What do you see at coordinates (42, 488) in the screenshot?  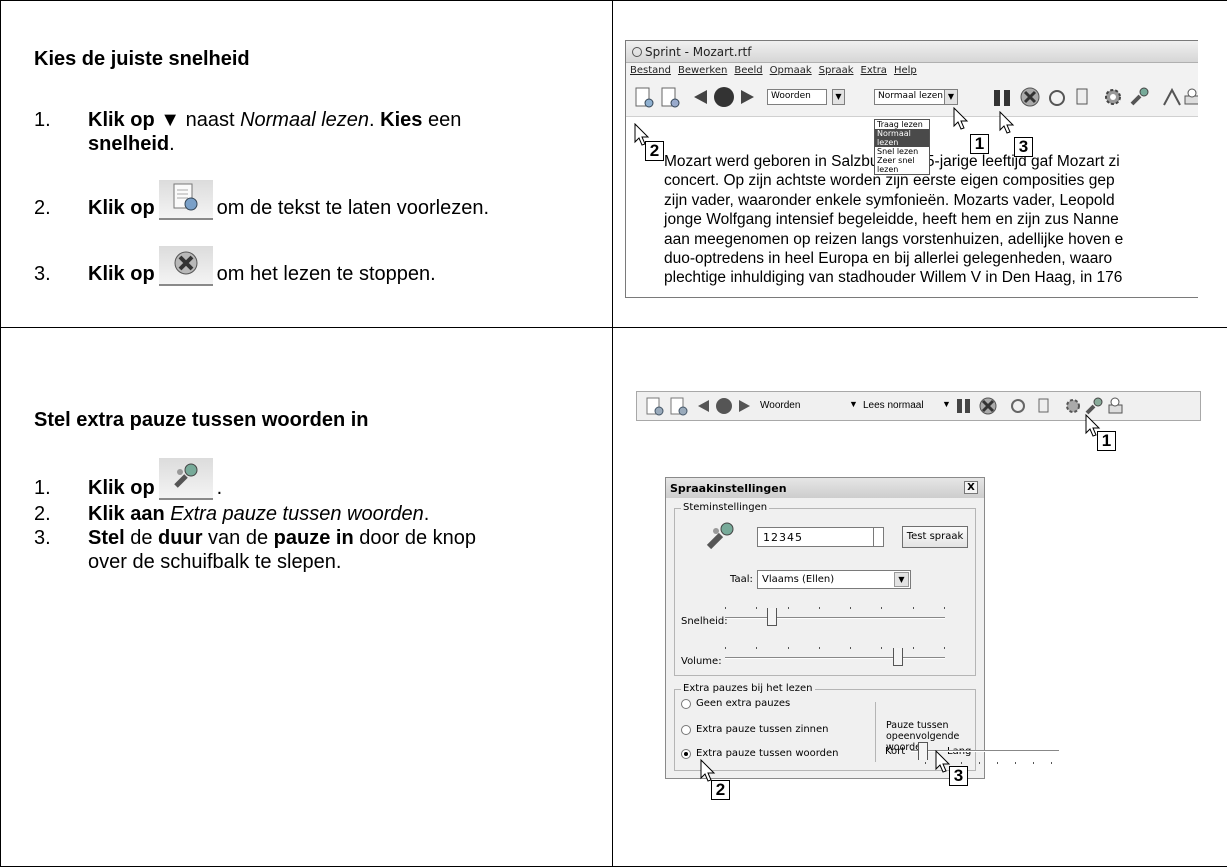 I see `step-number: 1.` at bounding box center [42, 488].